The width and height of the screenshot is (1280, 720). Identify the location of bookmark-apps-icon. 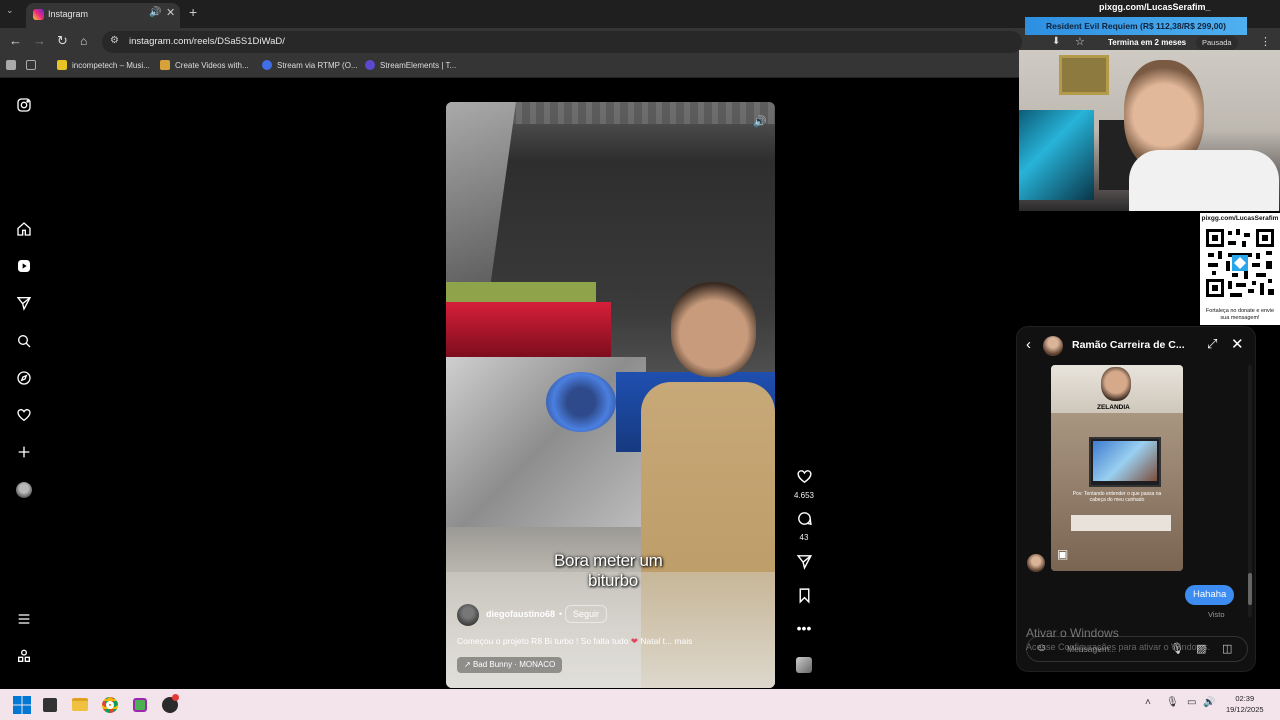
(13, 65).